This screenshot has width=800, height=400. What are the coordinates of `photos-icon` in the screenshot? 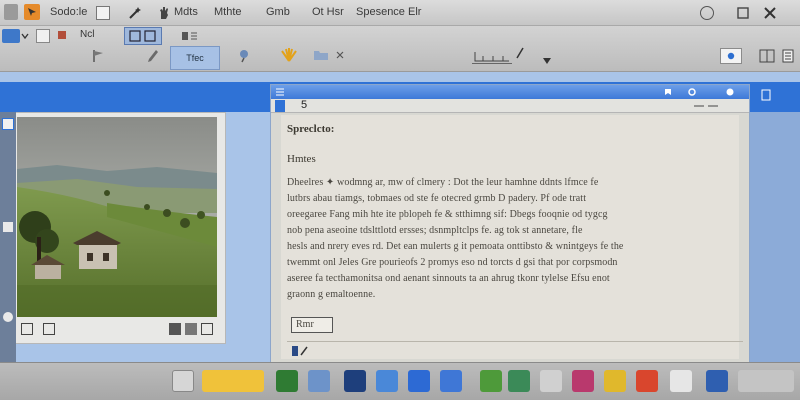 It's located at (451, 381).